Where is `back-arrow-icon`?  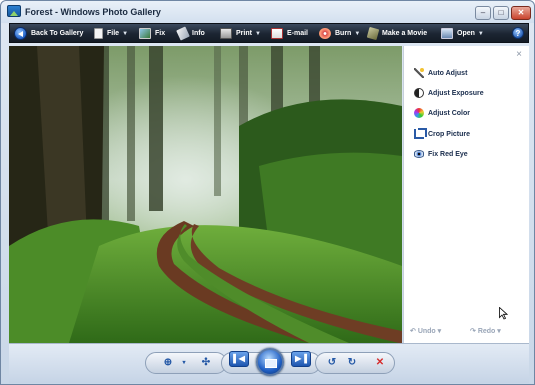 back-arrow-icon is located at coordinates (20, 33).